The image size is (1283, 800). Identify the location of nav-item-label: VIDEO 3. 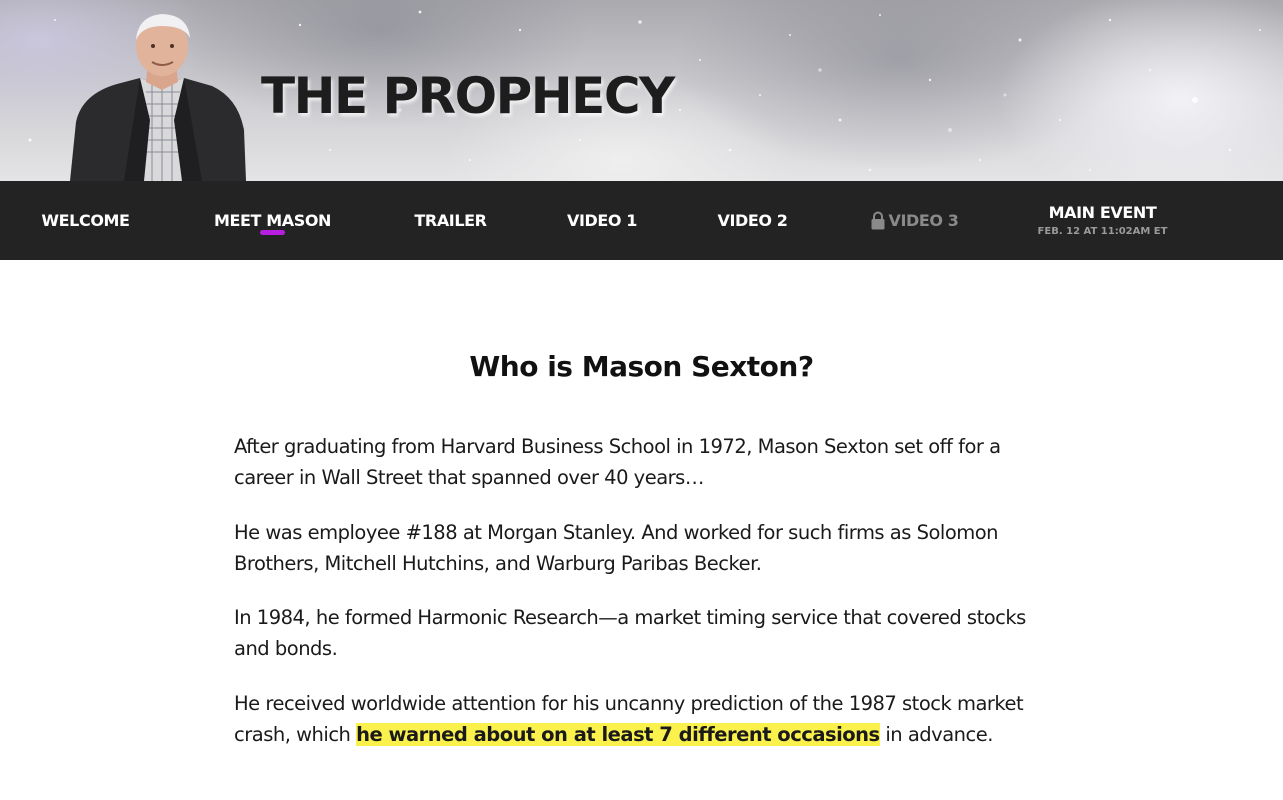
(923, 220).